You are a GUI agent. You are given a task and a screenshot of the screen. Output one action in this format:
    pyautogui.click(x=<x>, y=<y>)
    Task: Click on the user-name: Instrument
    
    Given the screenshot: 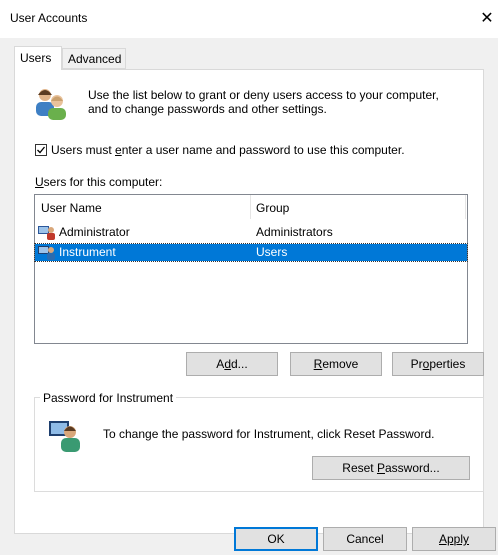 What is the action you would take?
    pyautogui.click(x=87, y=252)
    